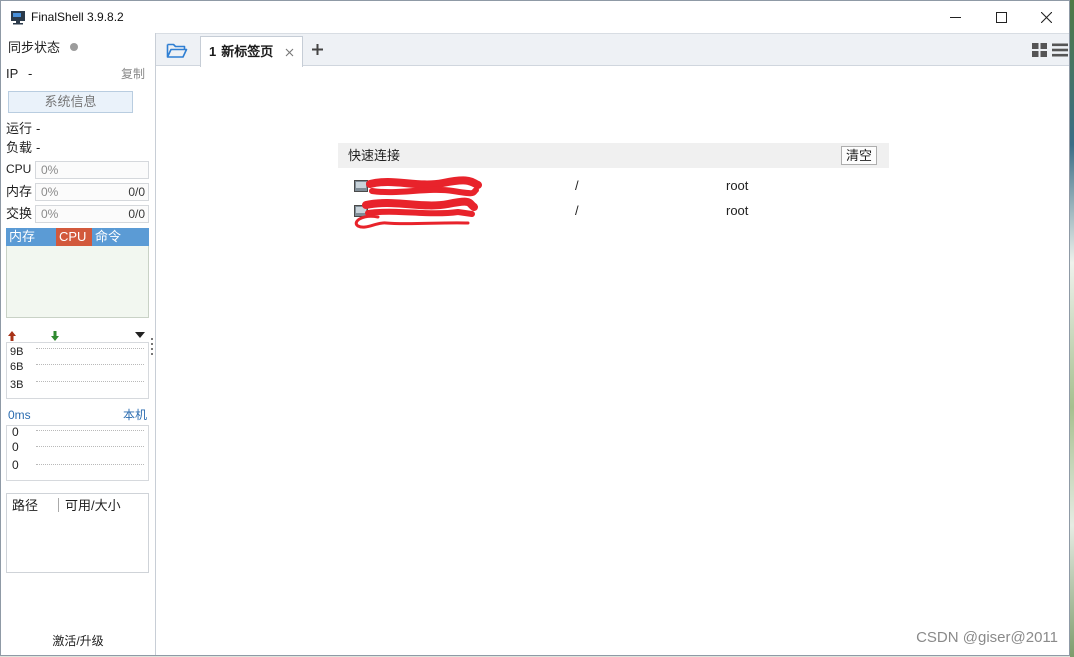  Describe the element at coordinates (92, 214) in the screenshot. I see `swap-usage-bar: 0% 0/0` at that location.